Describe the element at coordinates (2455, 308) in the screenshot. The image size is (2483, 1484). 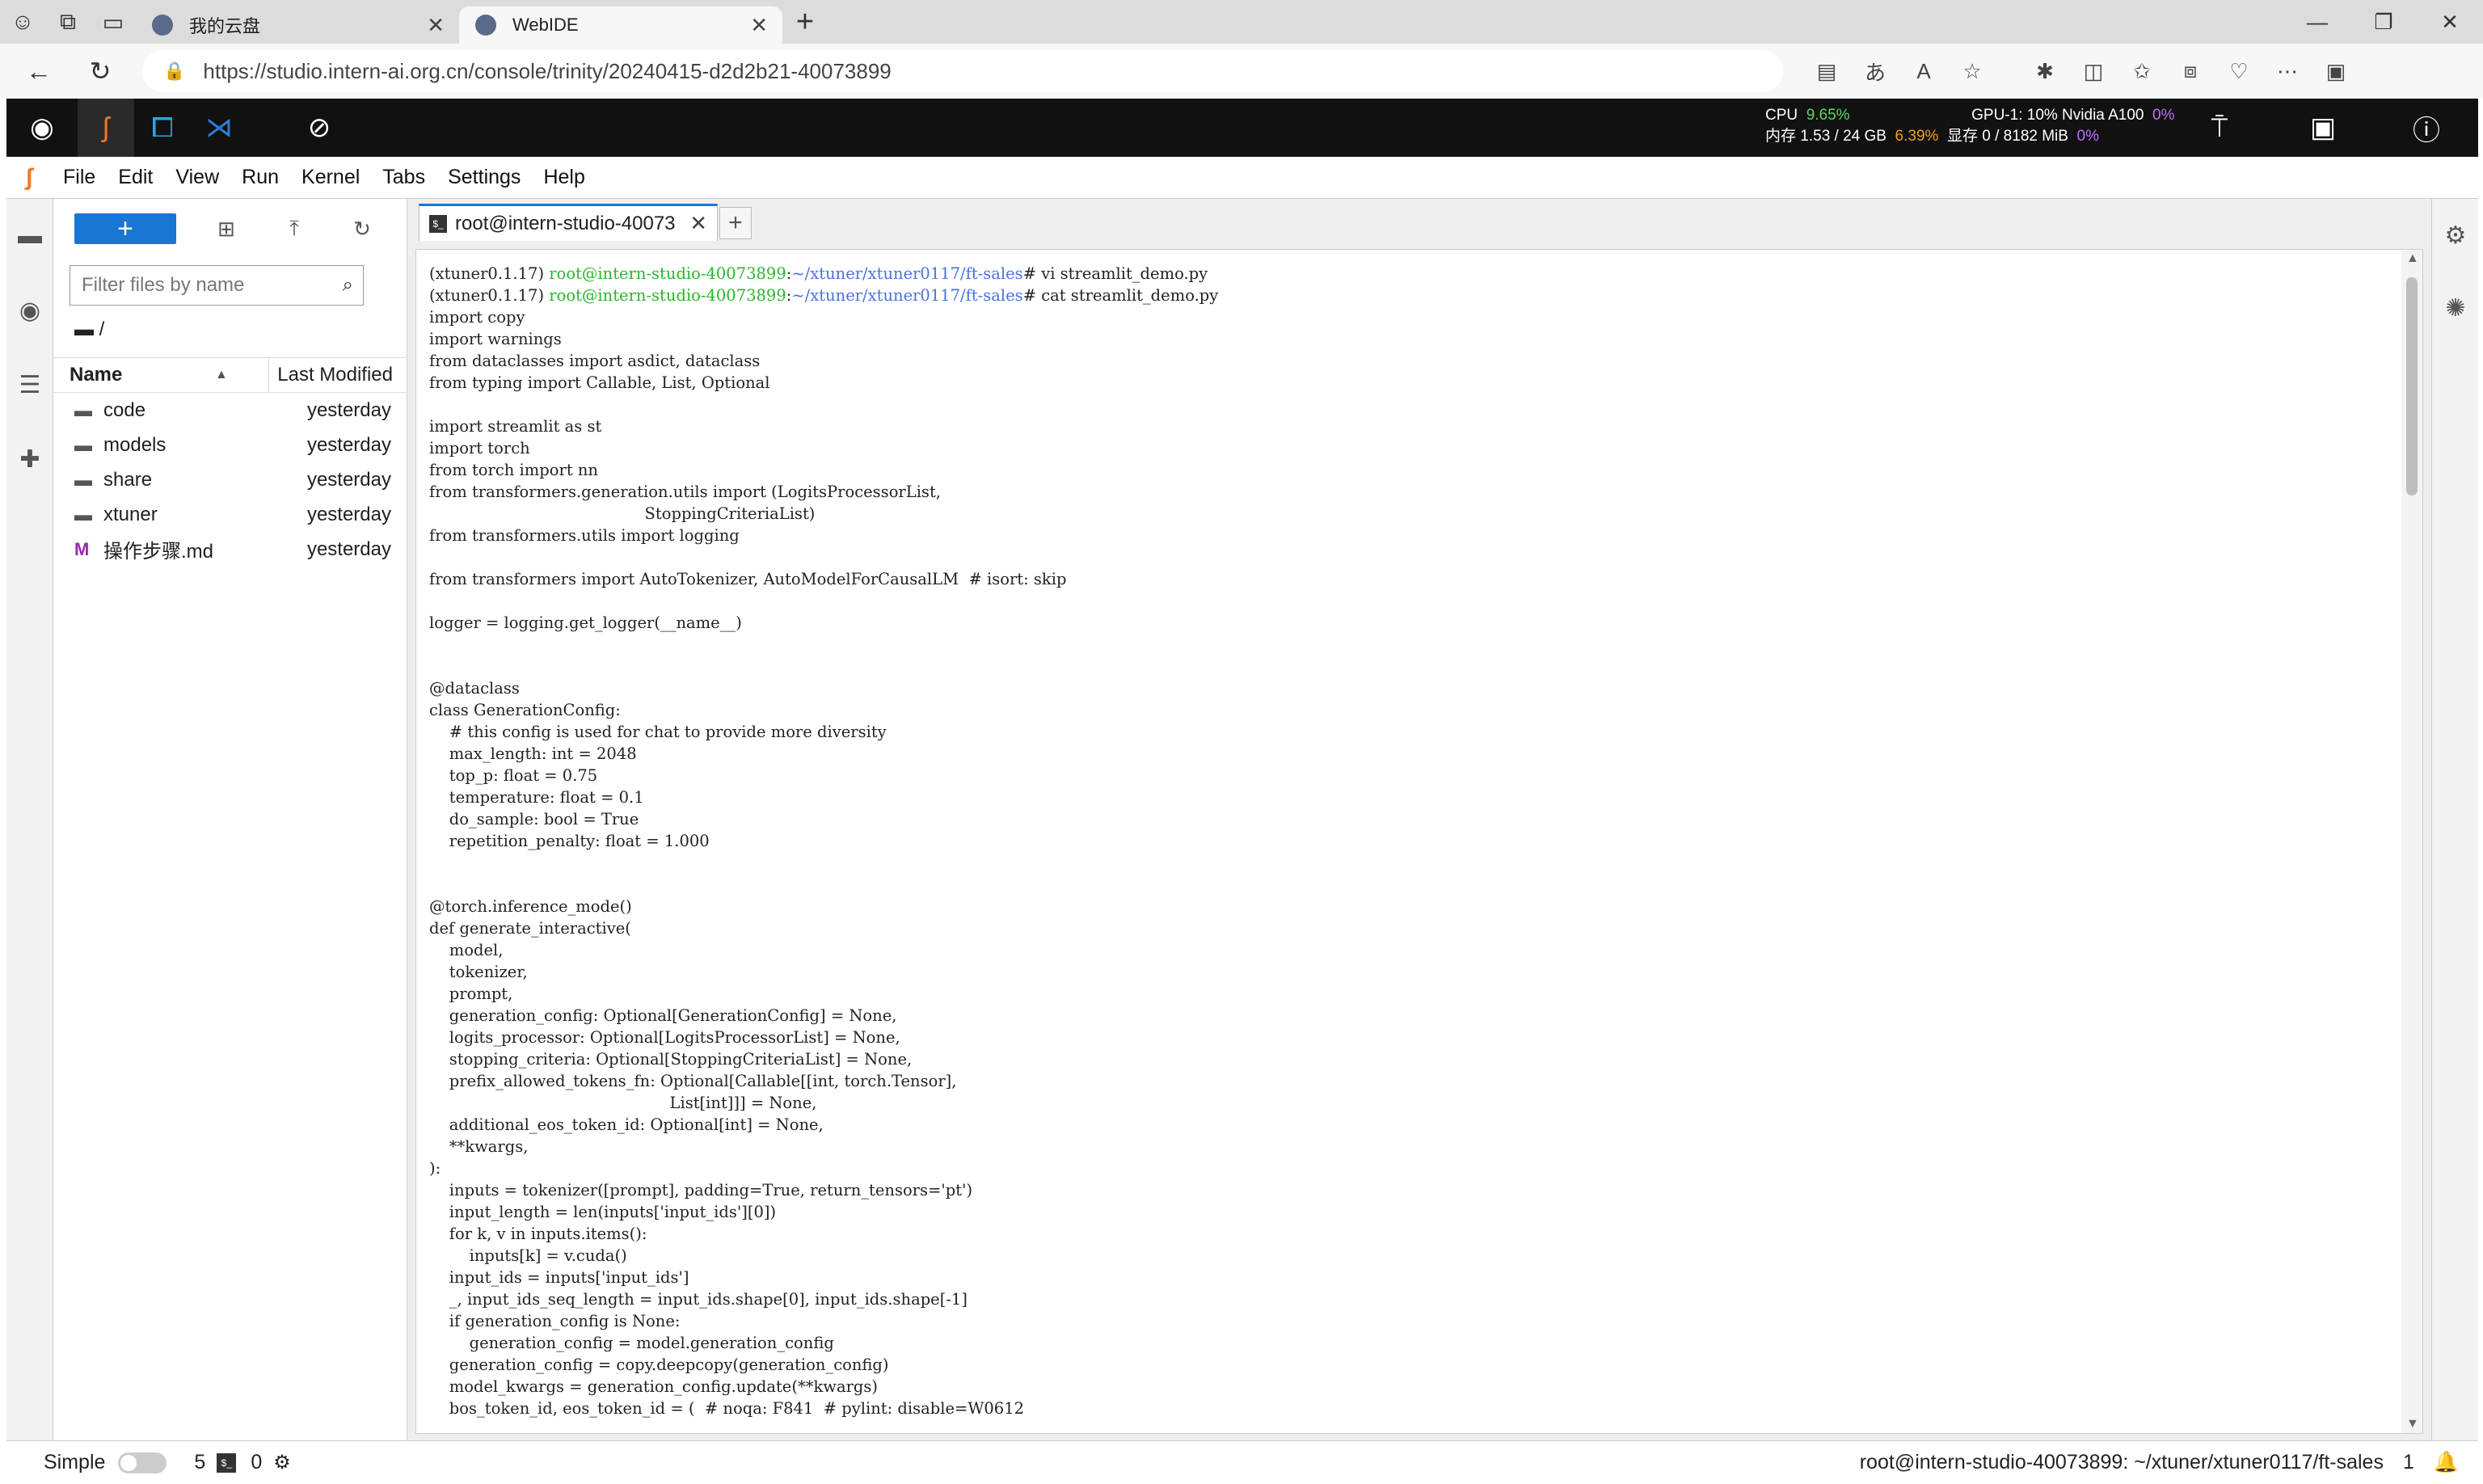
I see `debugger-icon: ✺` at that location.